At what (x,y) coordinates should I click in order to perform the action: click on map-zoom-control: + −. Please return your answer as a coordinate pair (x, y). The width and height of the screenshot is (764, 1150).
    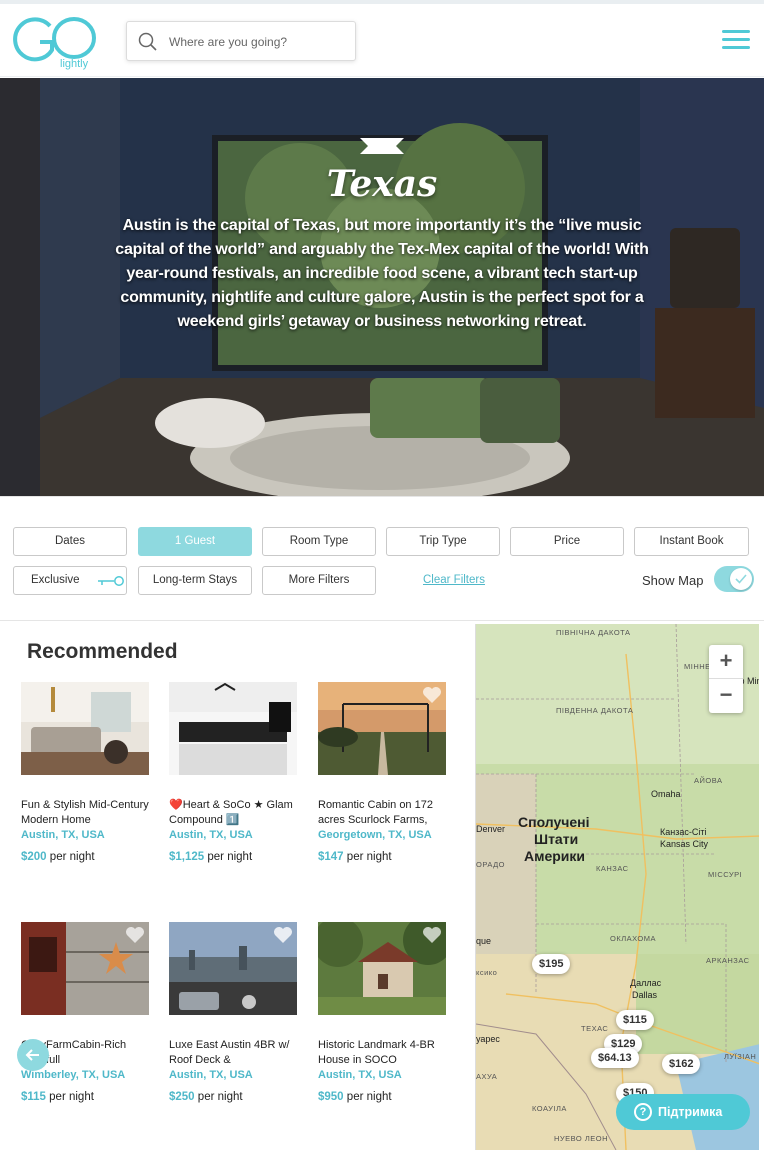
    Looking at the image, I should click on (726, 679).